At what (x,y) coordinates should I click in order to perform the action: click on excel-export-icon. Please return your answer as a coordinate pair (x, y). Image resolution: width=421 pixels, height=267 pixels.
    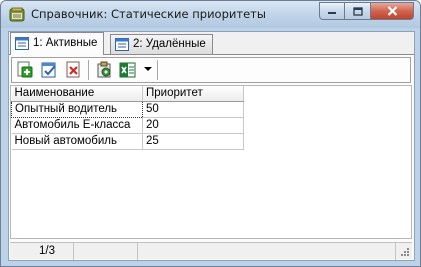
    Looking at the image, I should click on (128, 70).